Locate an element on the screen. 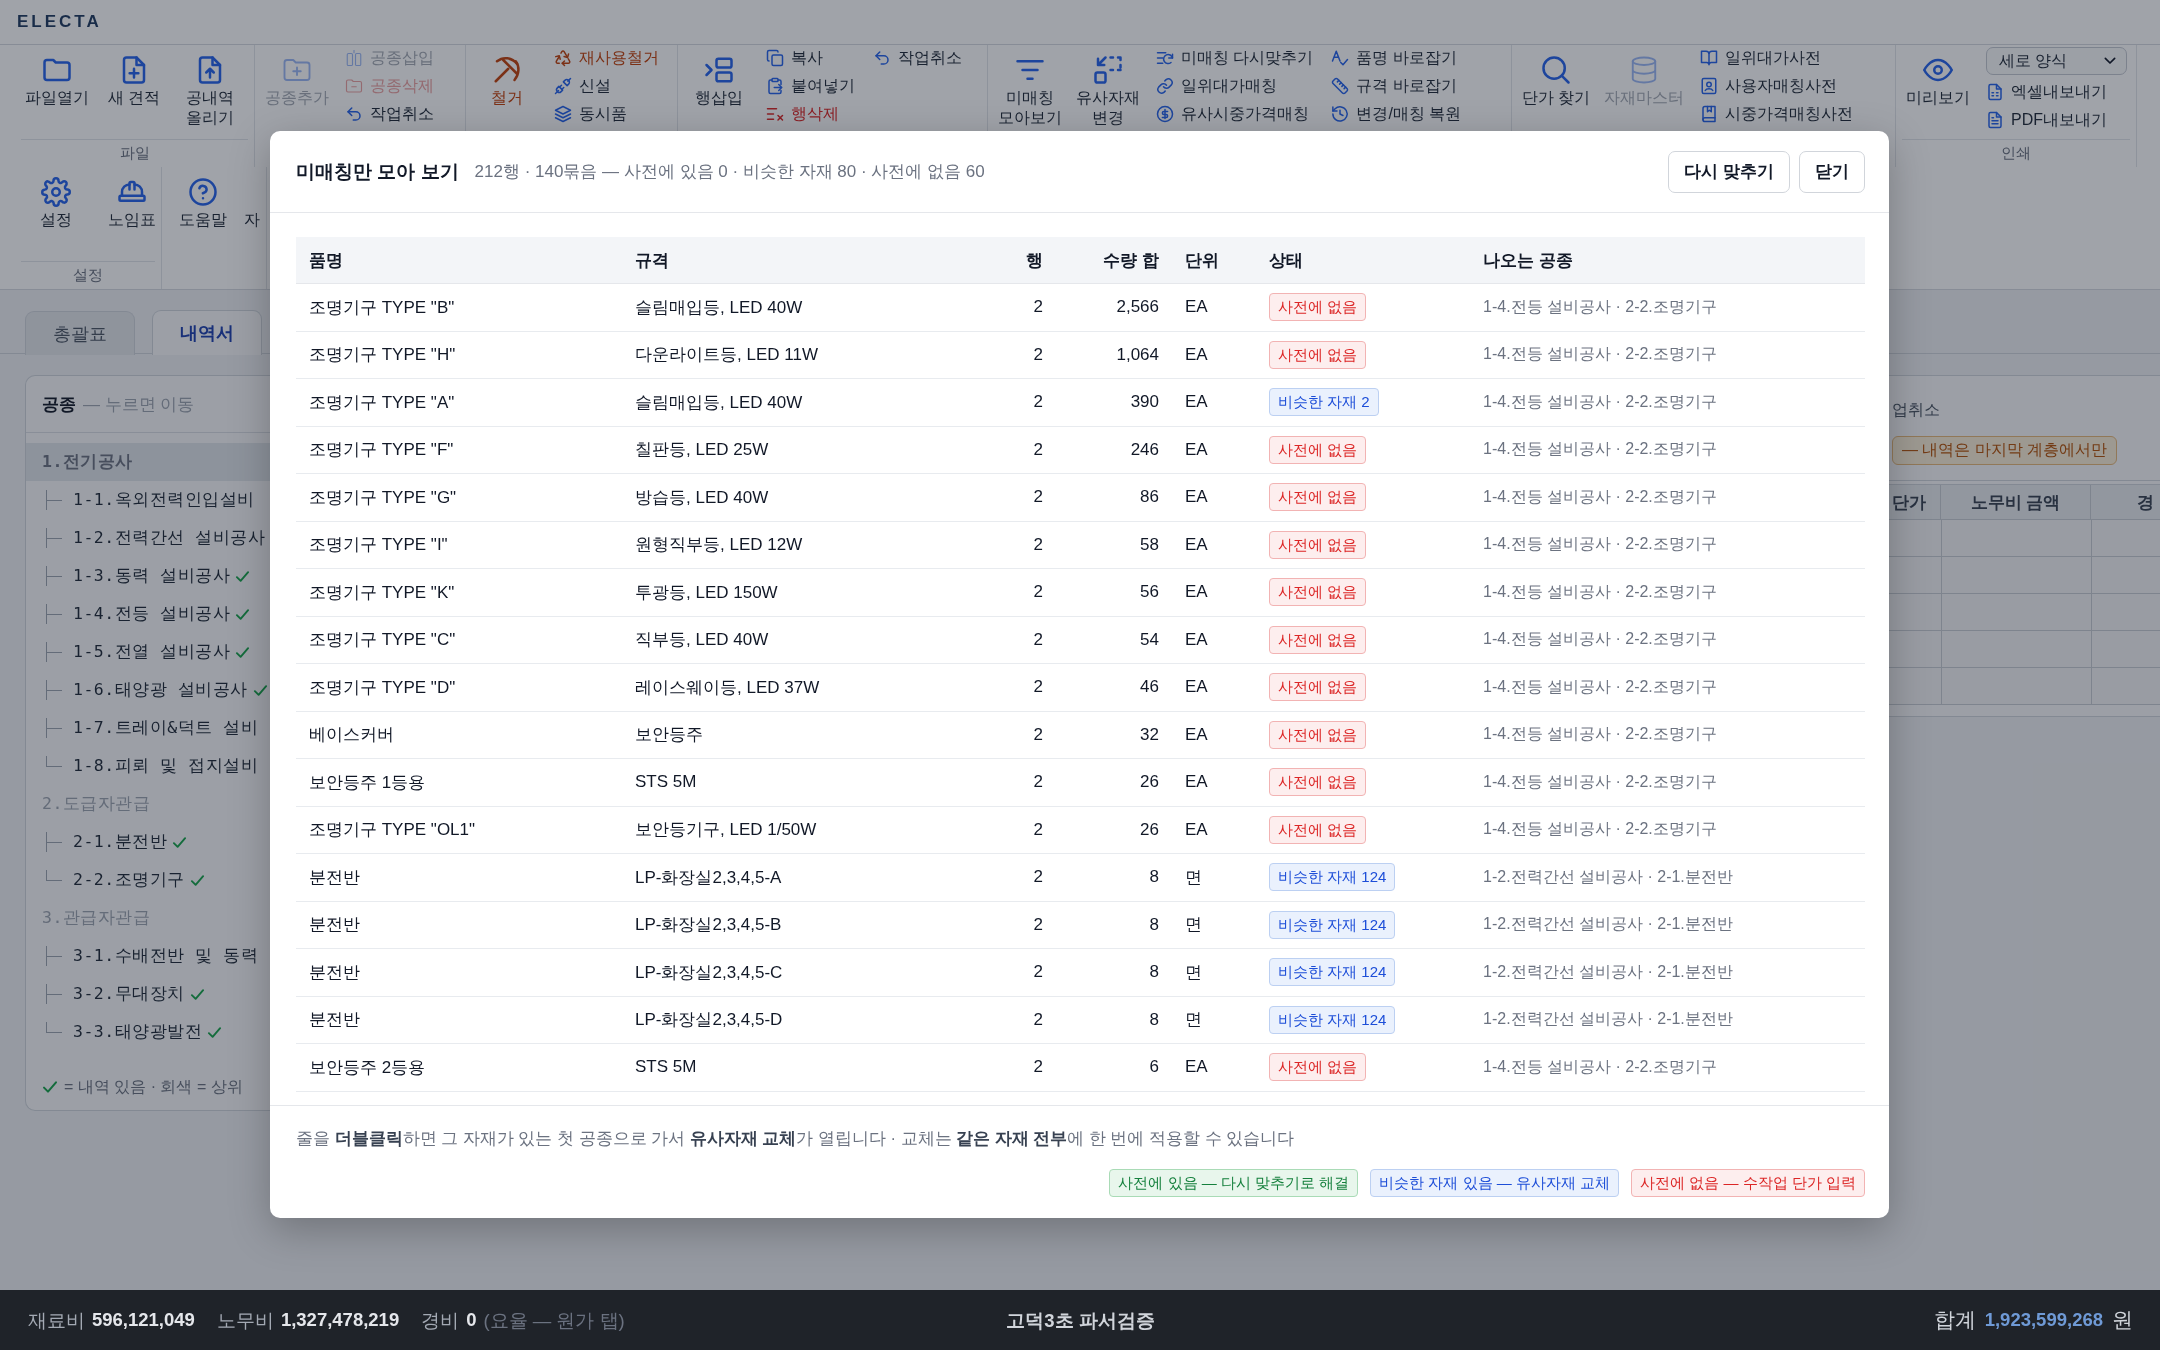 This screenshot has width=2160, height=1350. table-cell-text: 보안등주 is located at coordinates (669, 735).